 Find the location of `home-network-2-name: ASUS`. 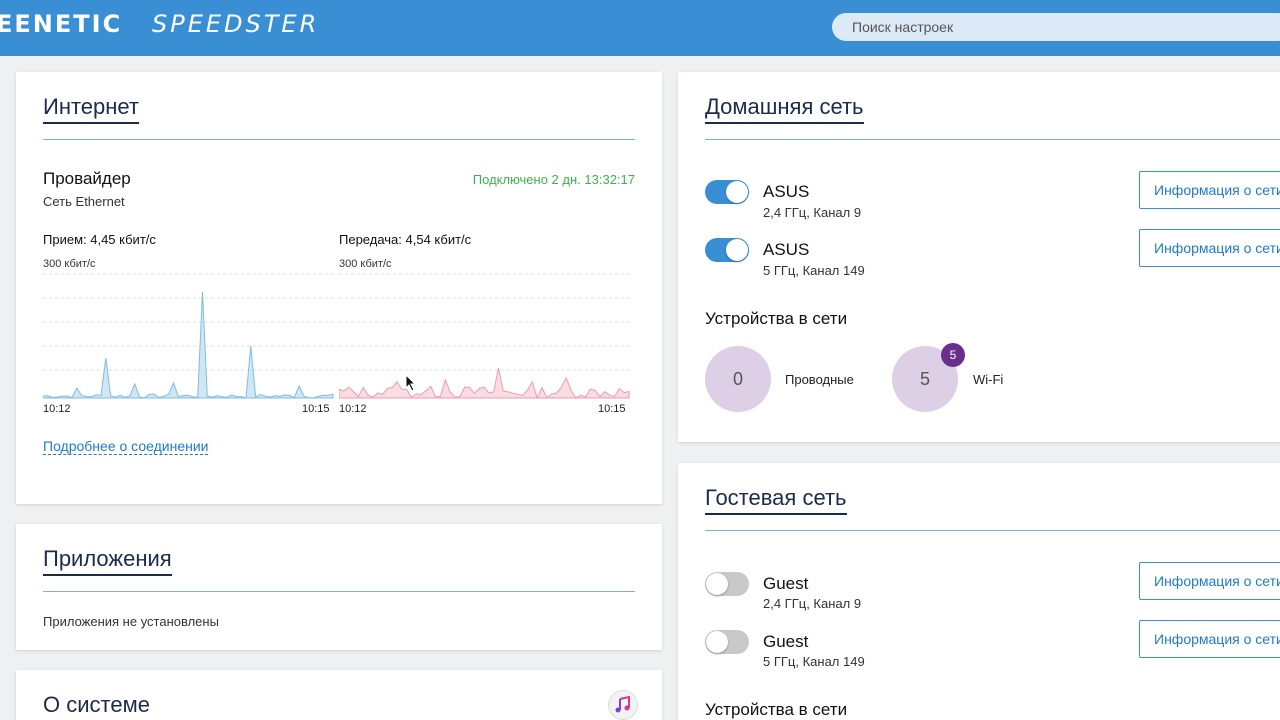

home-network-2-name: ASUS is located at coordinates (786, 249).